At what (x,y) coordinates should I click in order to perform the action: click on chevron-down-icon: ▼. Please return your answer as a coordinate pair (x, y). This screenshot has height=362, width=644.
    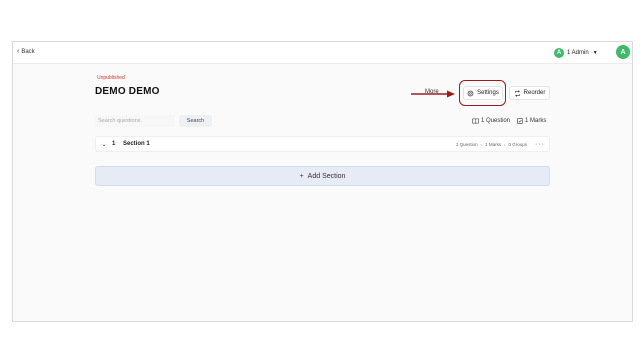
    Looking at the image, I should click on (595, 53).